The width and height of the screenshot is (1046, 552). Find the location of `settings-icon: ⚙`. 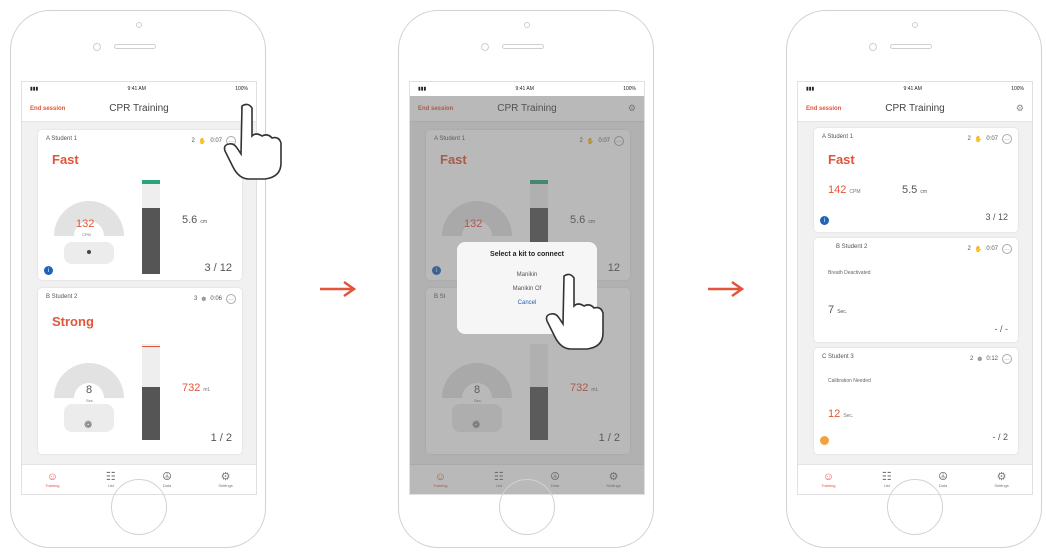

settings-icon: ⚙ is located at coordinates (1001, 477).